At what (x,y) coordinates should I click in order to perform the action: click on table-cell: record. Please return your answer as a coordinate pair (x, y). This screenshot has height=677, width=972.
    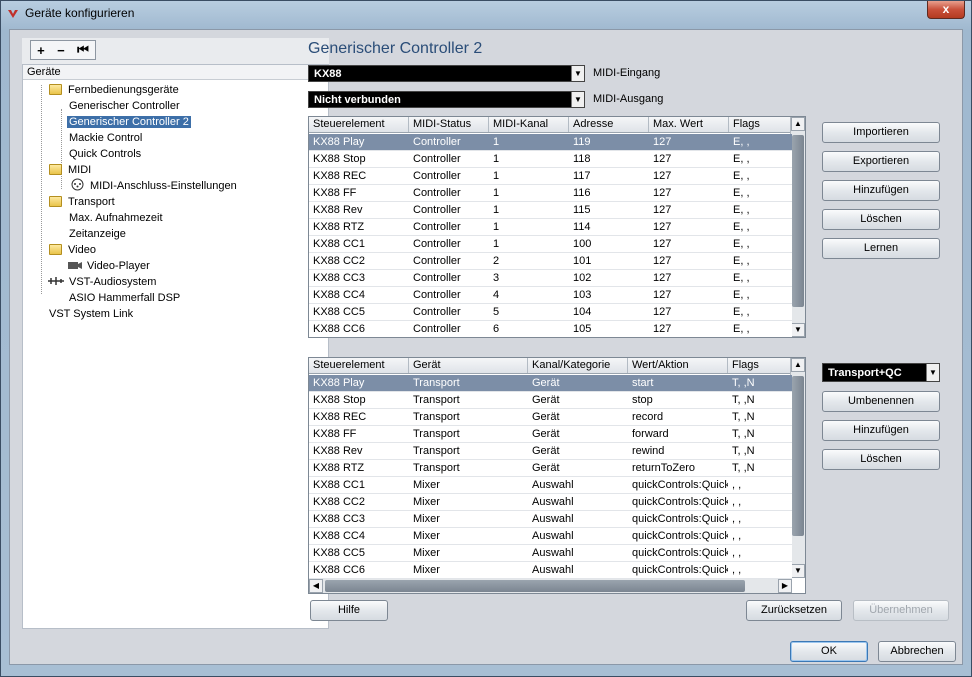
    Looking at the image, I should click on (678, 417).